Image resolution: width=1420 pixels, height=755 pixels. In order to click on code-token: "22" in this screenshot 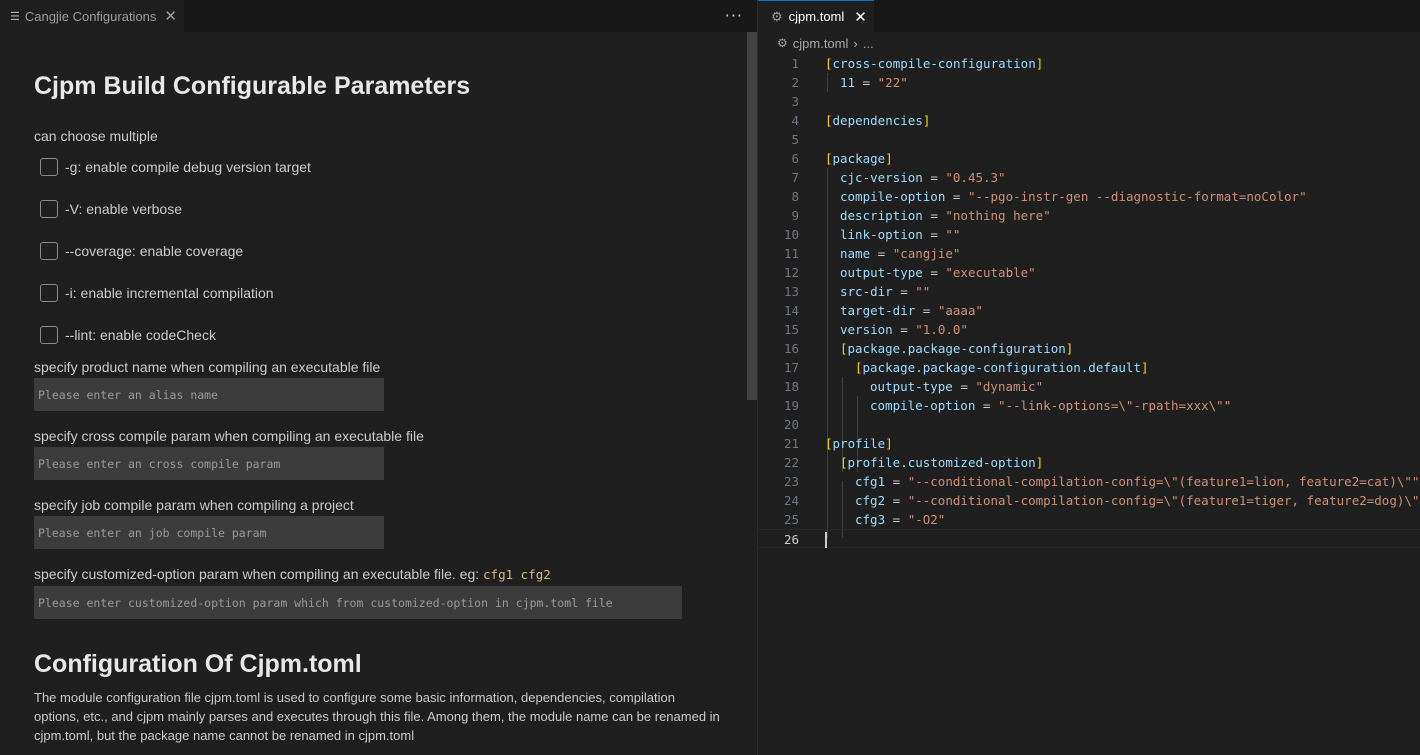, I will do `click(892, 82)`.